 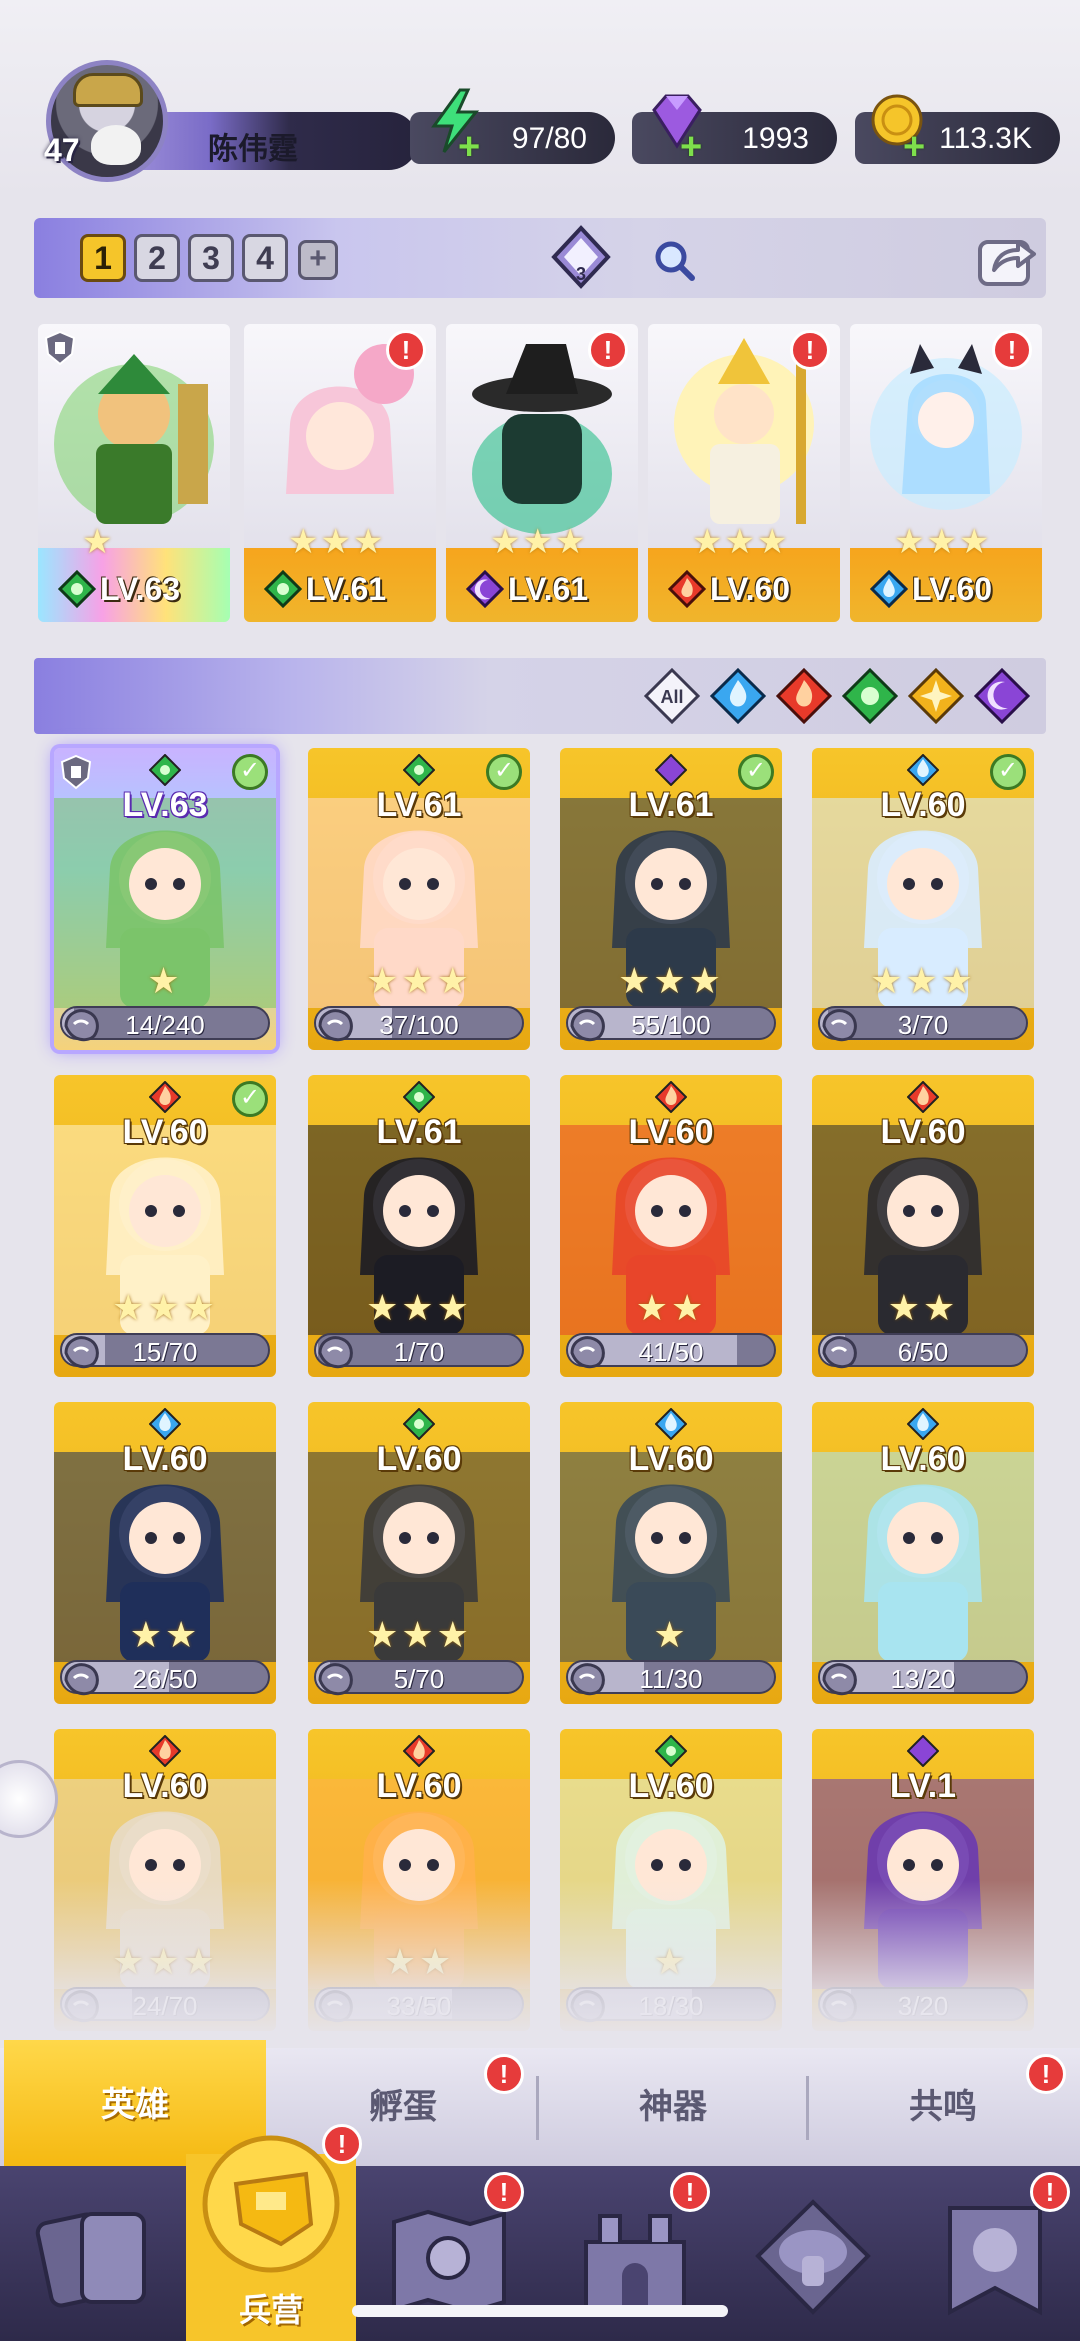 I want to click on hero-card: ✓ LV.60 ★★★ 15/70, so click(x=165, y=1226).